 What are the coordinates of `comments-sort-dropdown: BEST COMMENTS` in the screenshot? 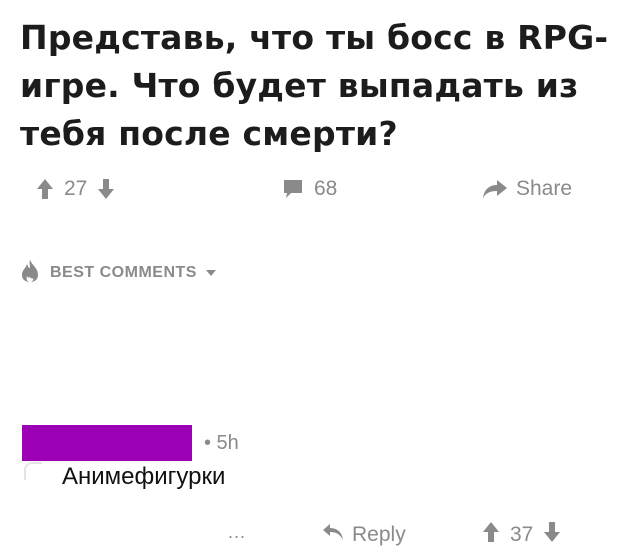 It's located at (118, 273).